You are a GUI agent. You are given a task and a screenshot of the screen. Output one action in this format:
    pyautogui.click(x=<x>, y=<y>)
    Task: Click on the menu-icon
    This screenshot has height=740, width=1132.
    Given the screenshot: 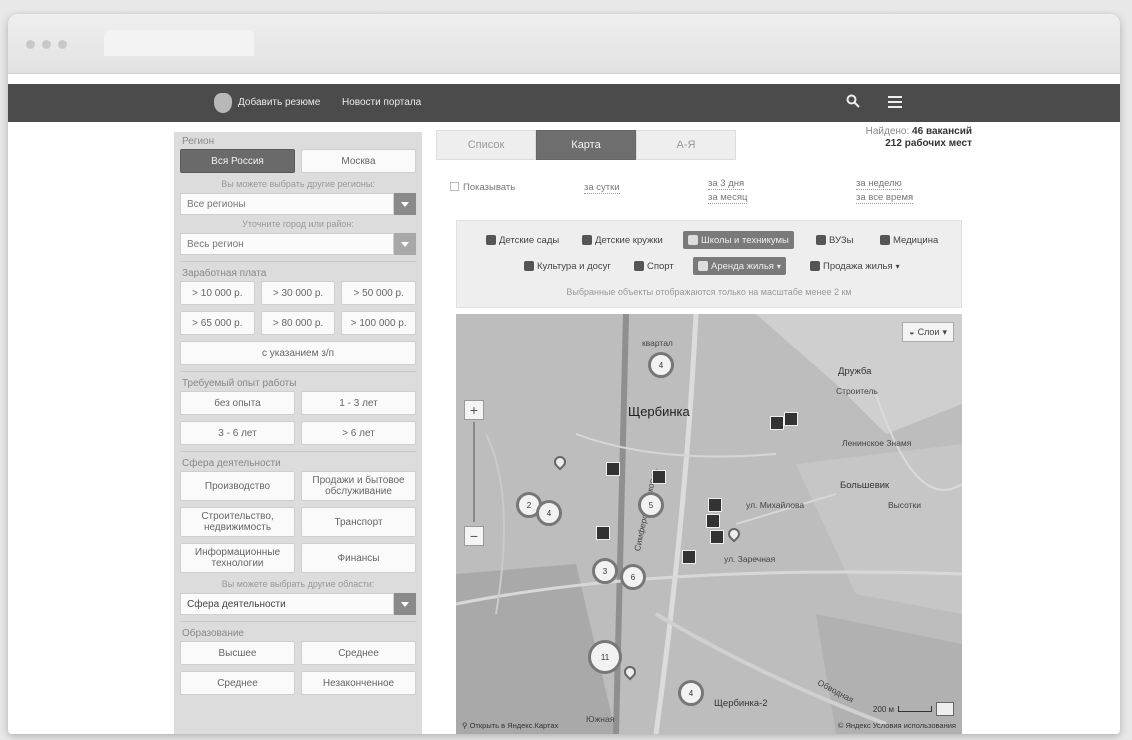 What is the action you would take?
    pyautogui.click(x=895, y=102)
    